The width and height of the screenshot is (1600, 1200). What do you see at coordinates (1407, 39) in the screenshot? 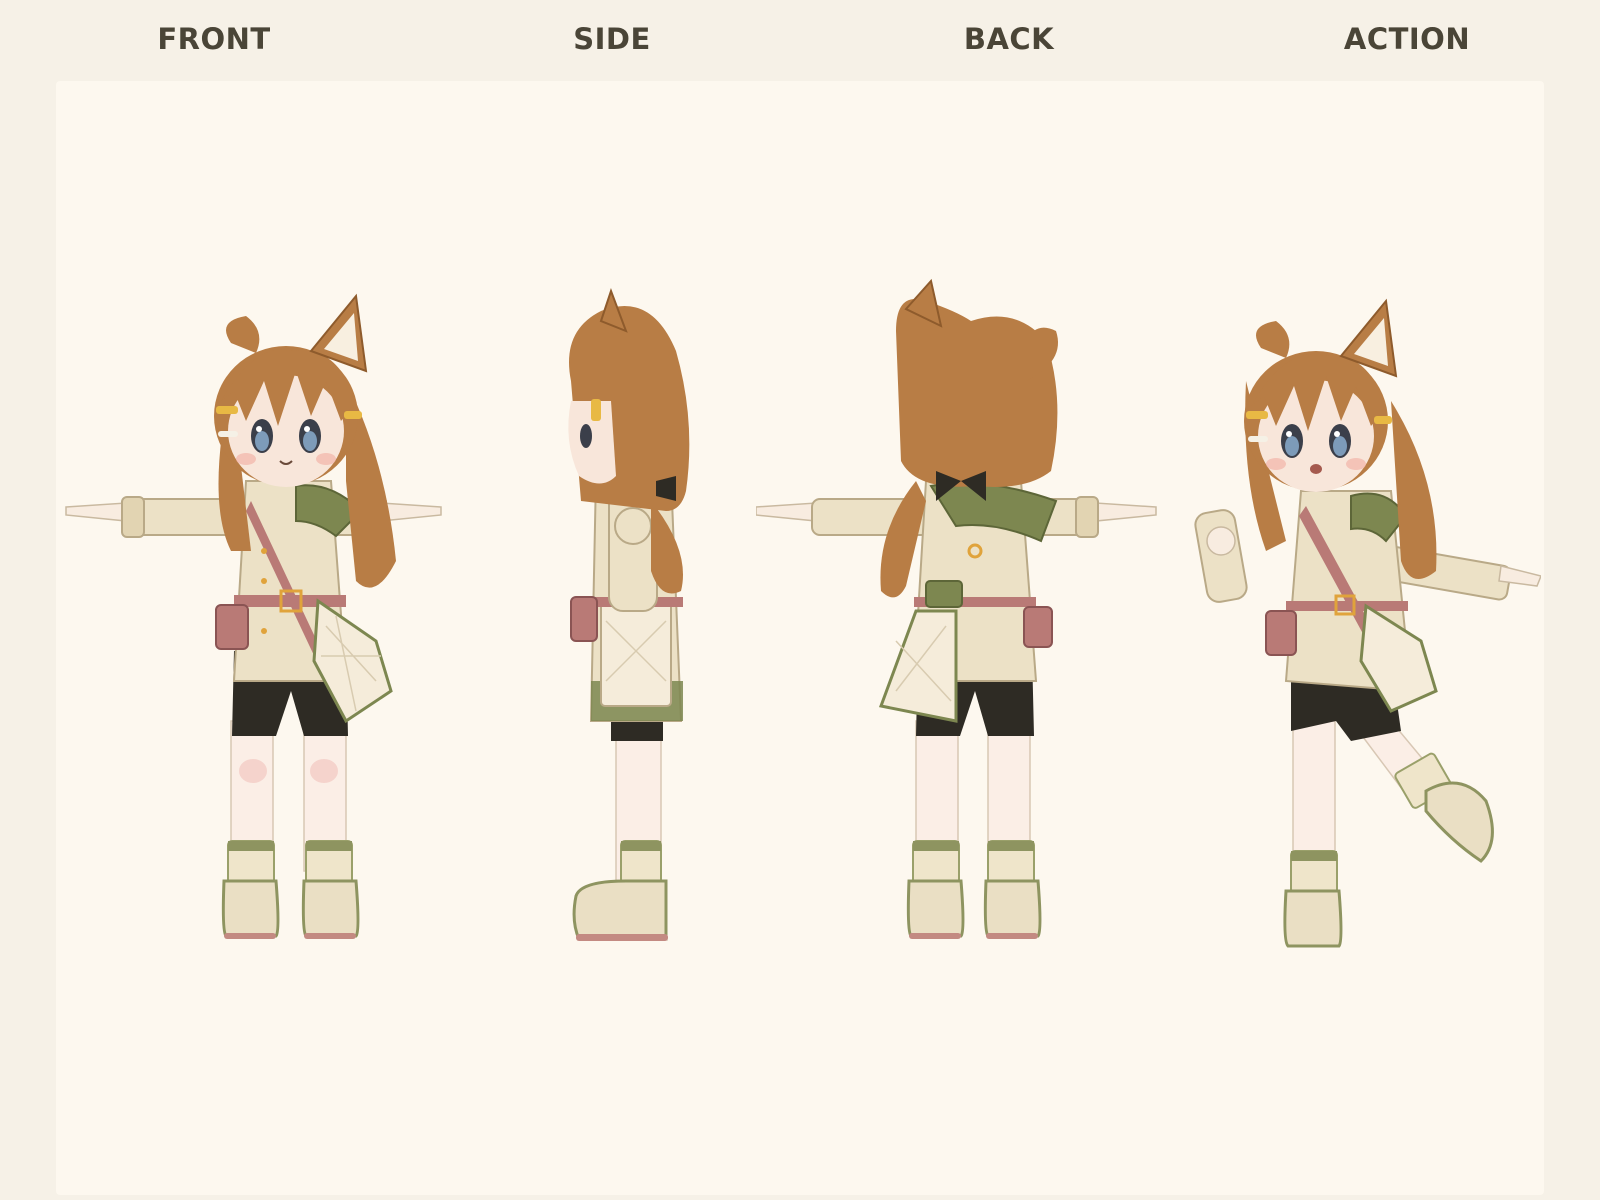
I see `label-action: ACTION` at bounding box center [1407, 39].